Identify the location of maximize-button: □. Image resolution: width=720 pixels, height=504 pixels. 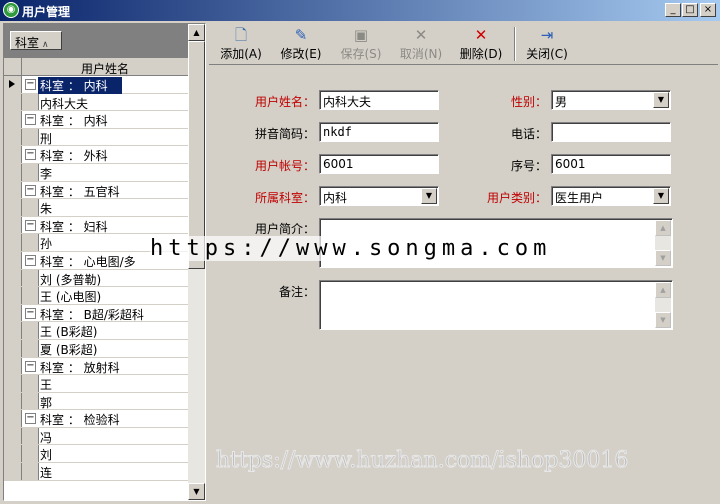
(690, 10).